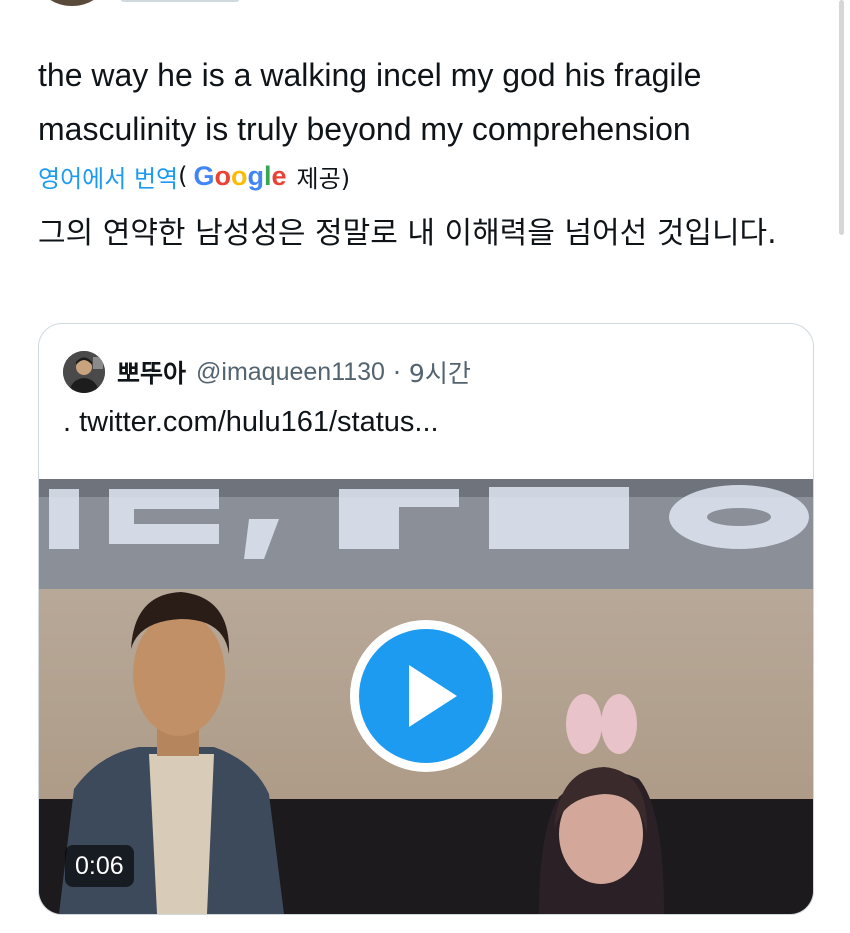 The height and width of the screenshot is (933, 850). What do you see at coordinates (180, 1) in the screenshot?
I see `author-header-fragment` at bounding box center [180, 1].